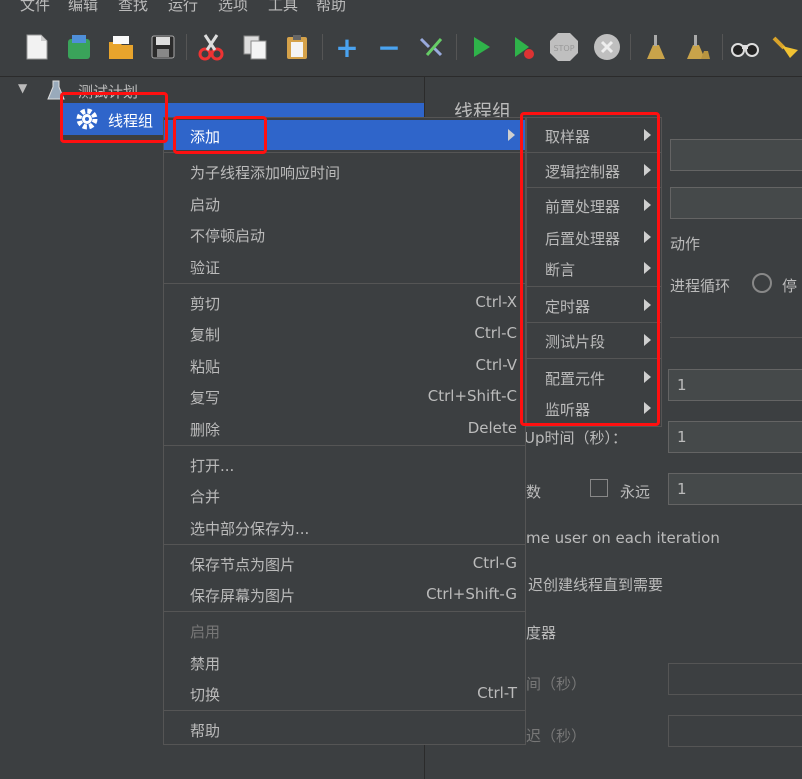  Describe the element at coordinates (79, 47) in the screenshot. I see `templates-icon` at that location.